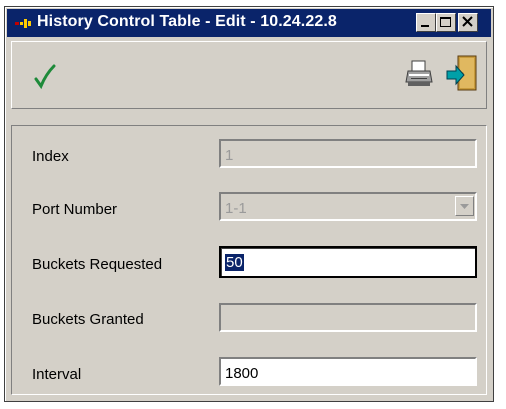  I want to click on close-icon, so click(467, 21).